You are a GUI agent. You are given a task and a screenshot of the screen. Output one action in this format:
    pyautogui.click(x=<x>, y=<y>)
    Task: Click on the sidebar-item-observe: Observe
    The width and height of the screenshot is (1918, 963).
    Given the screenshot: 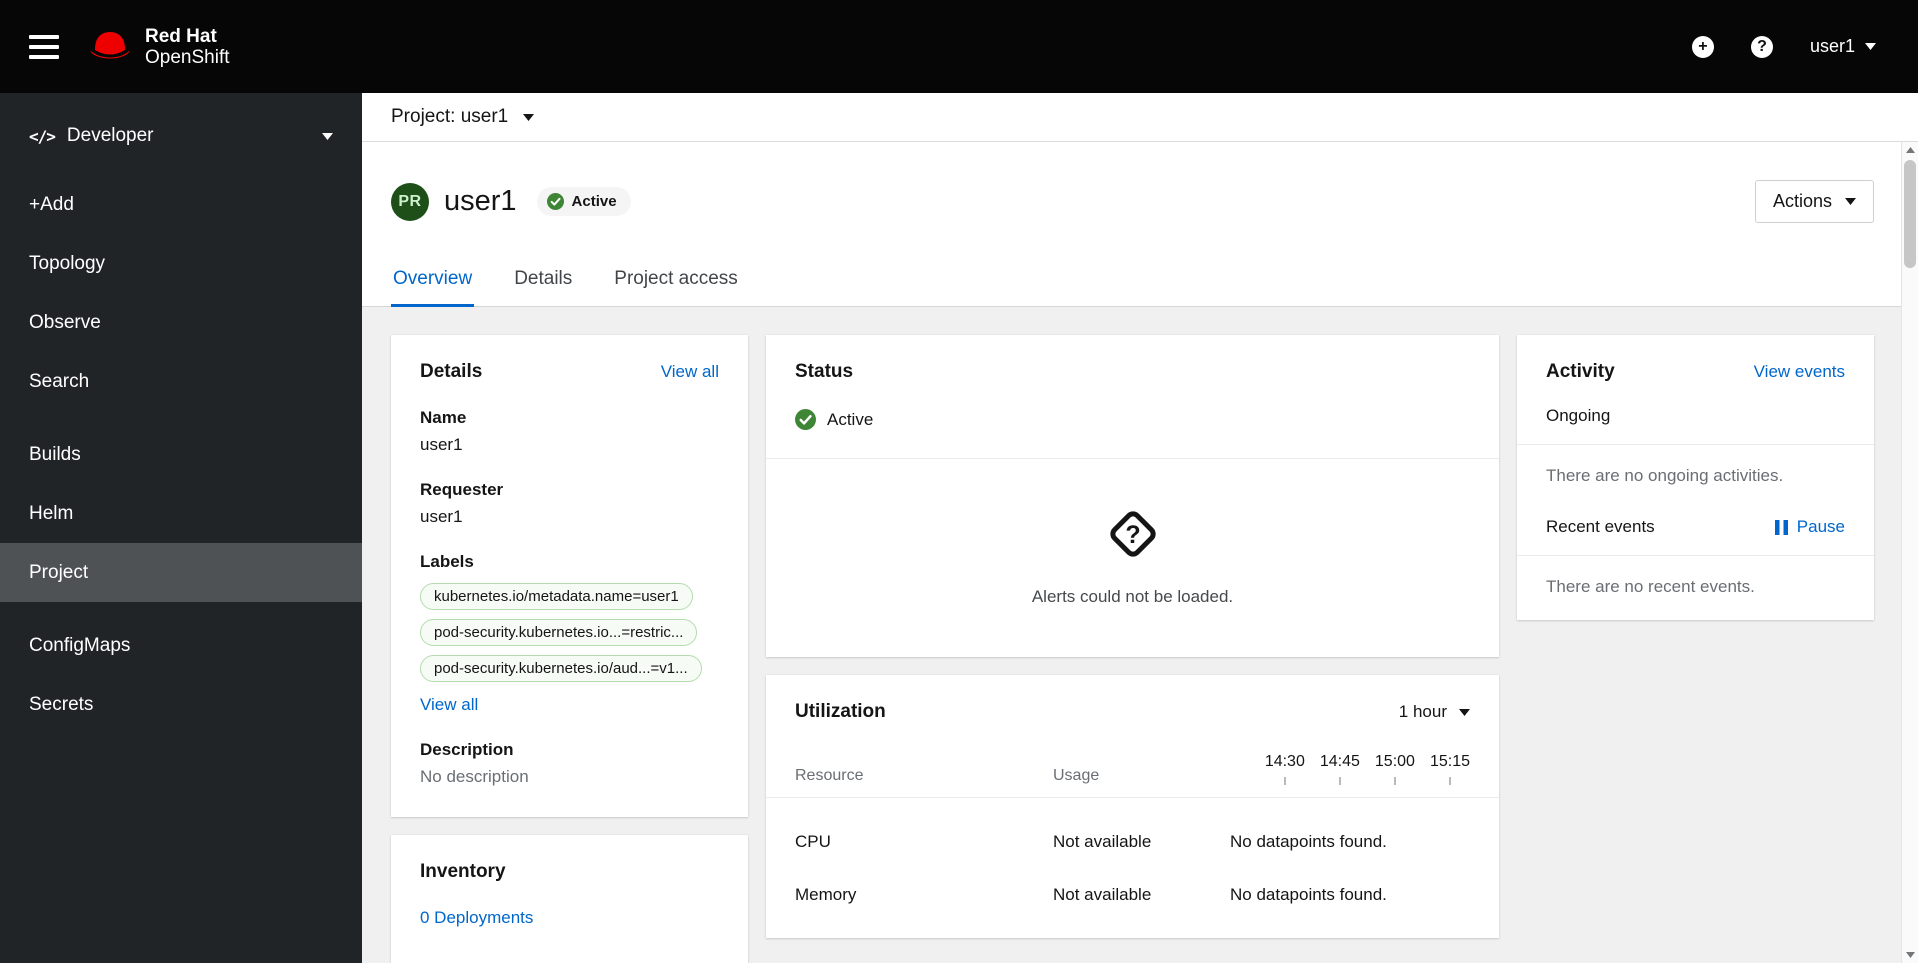 What is the action you would take?
    pyautogui.click(x=181, y=322)
    